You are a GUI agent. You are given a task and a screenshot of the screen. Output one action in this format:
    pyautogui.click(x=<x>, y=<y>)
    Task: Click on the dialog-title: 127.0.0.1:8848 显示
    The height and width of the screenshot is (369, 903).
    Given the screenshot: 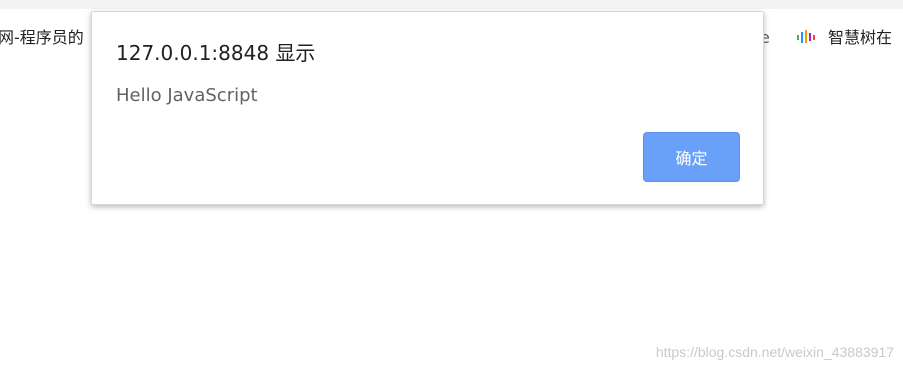 What is the action you would take?
    pyautogui.click(x=216, y=53)
    